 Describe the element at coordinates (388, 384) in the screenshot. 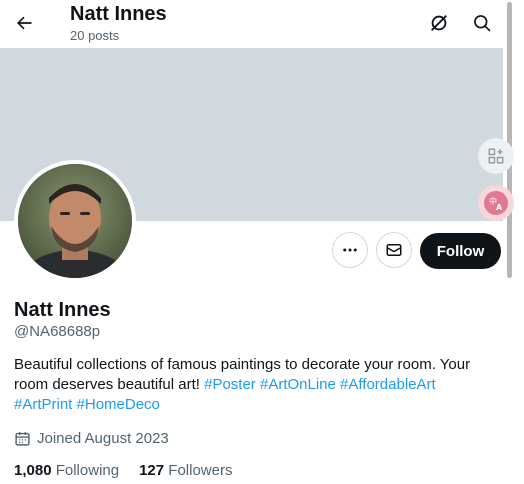

I see `hashtag-link: #AffordableArt` at that location.